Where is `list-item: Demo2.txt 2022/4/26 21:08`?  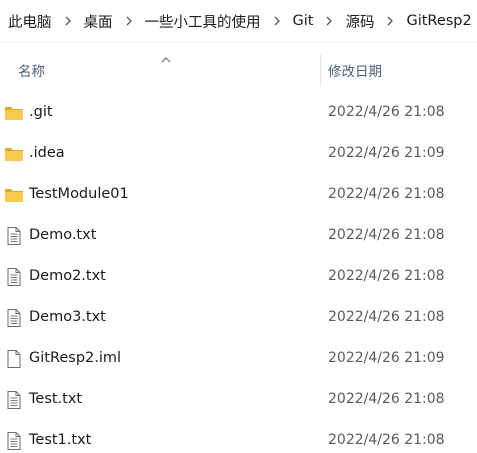
list-item: Demo2.txt 2022/4/26 21:08 is located at coordinates (238, 276).